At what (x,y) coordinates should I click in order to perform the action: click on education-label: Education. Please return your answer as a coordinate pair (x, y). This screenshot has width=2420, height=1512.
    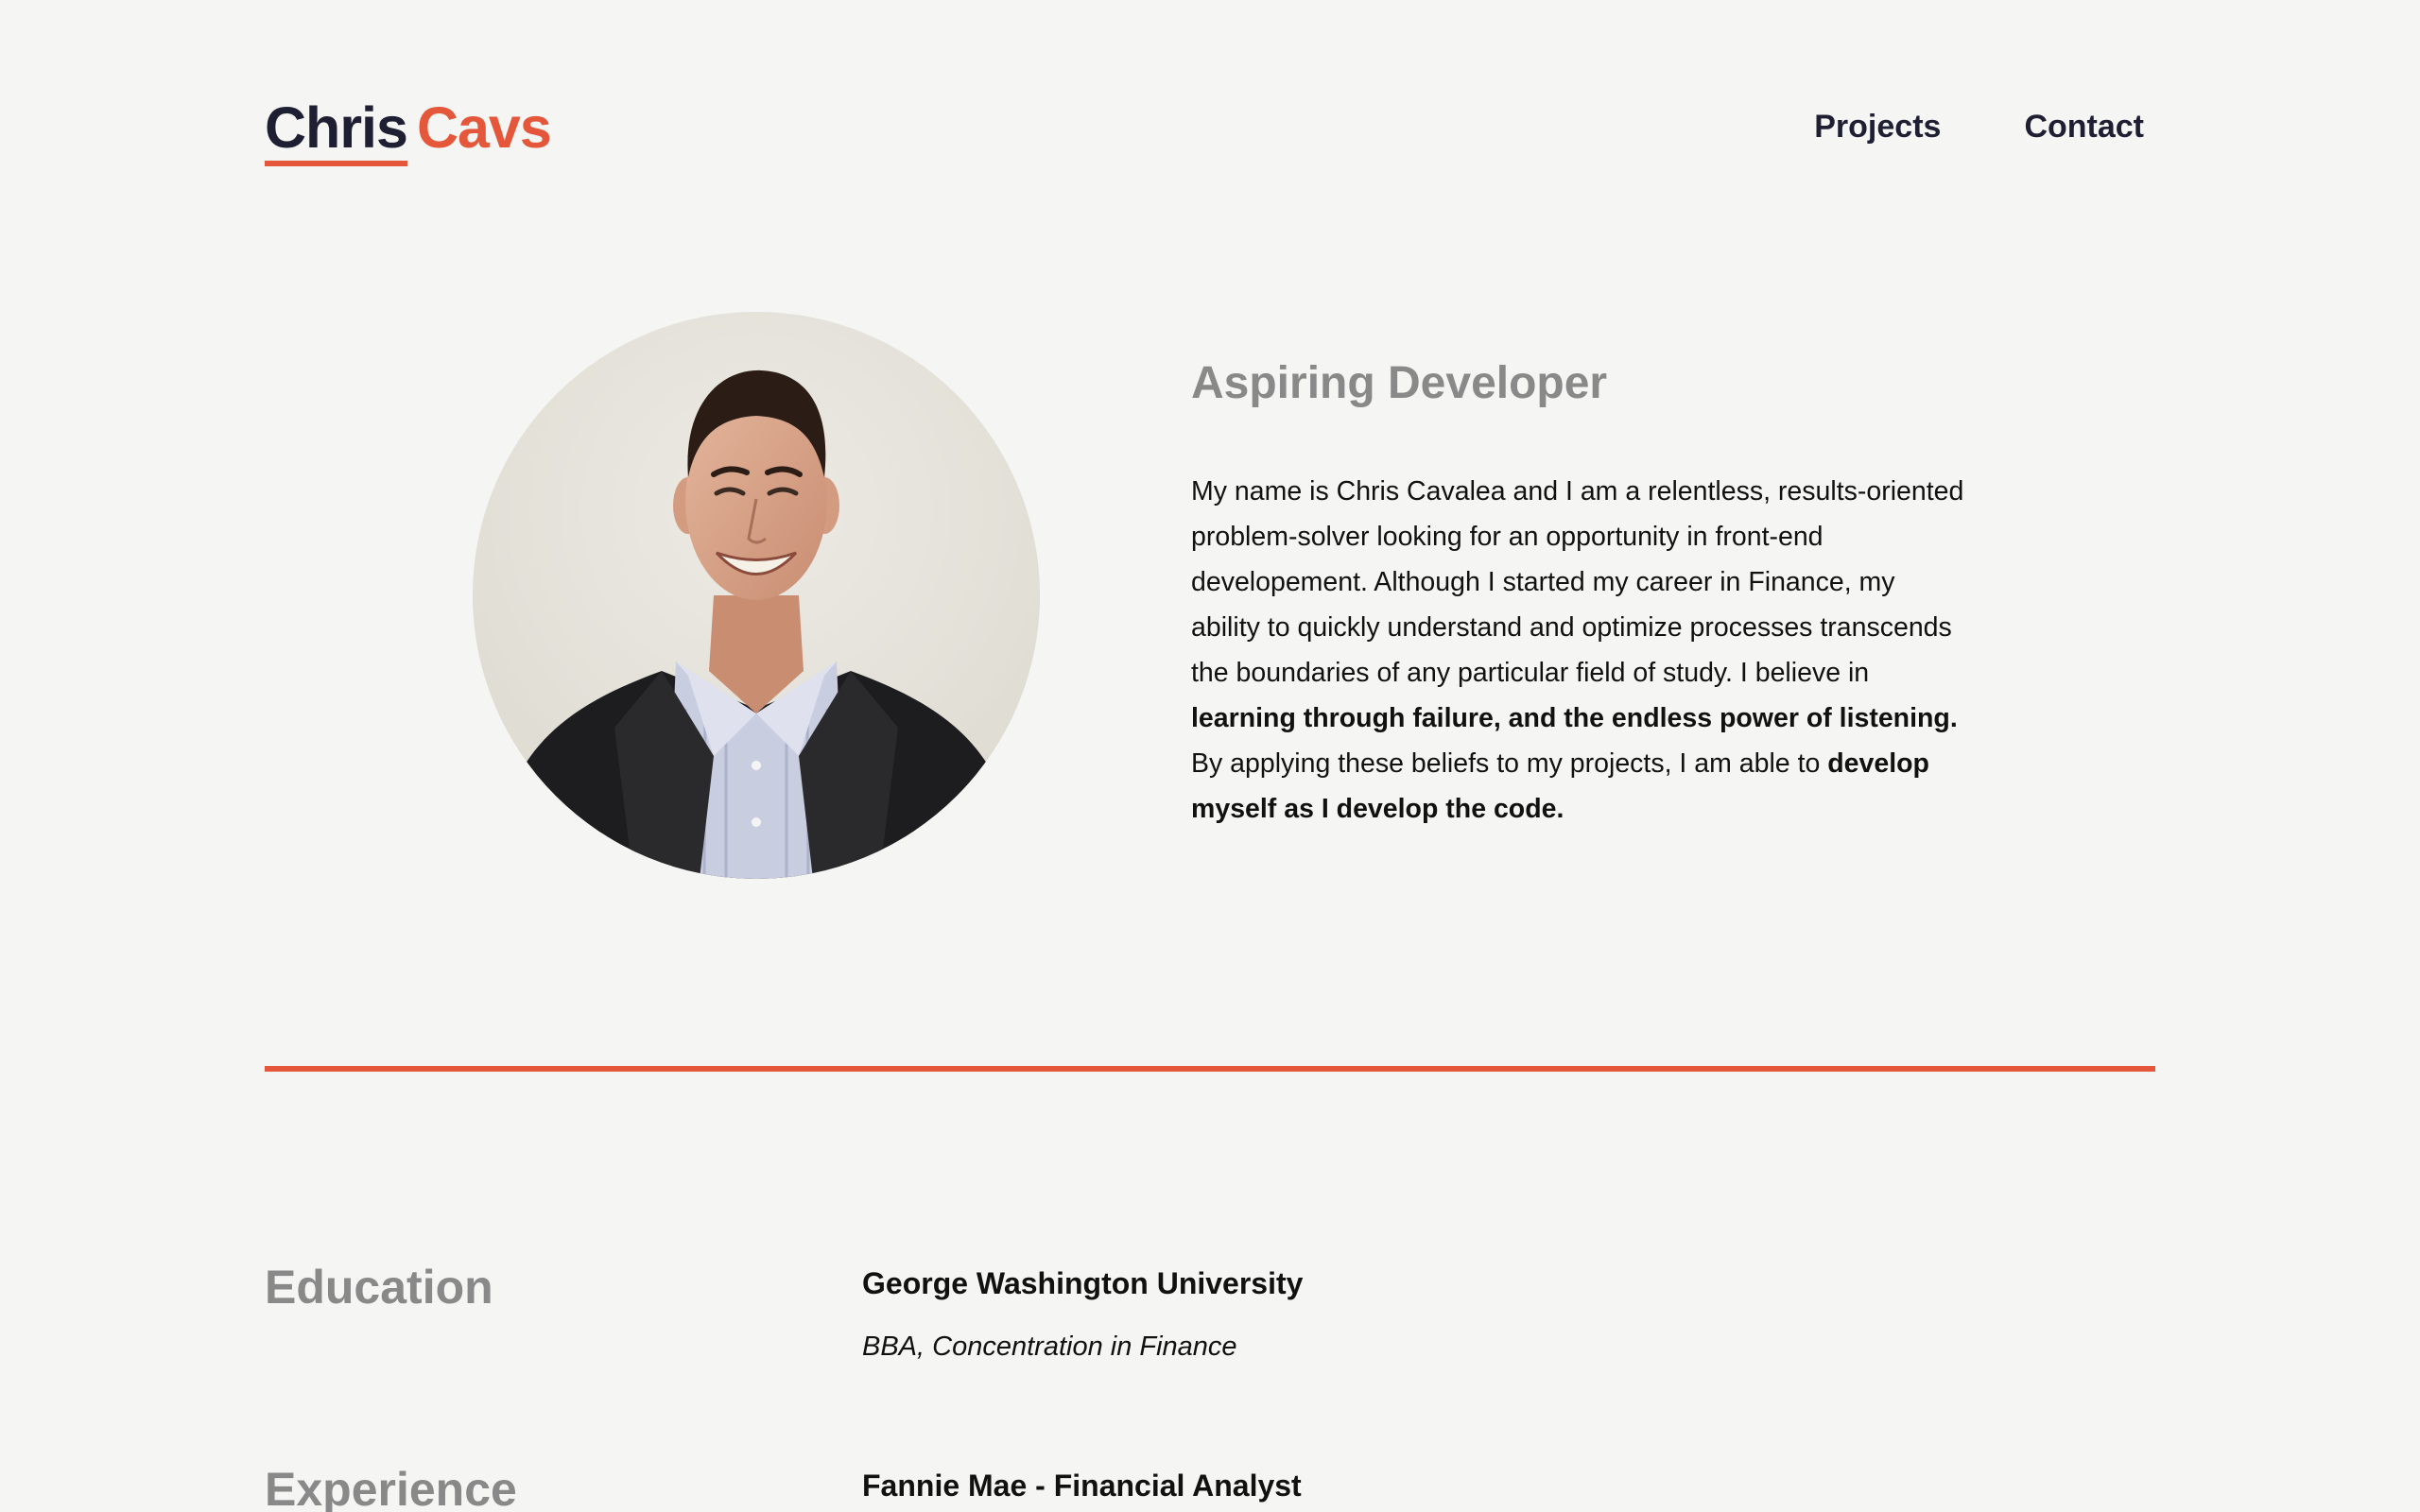
    Looking at the image, I should click on (379, 1287).